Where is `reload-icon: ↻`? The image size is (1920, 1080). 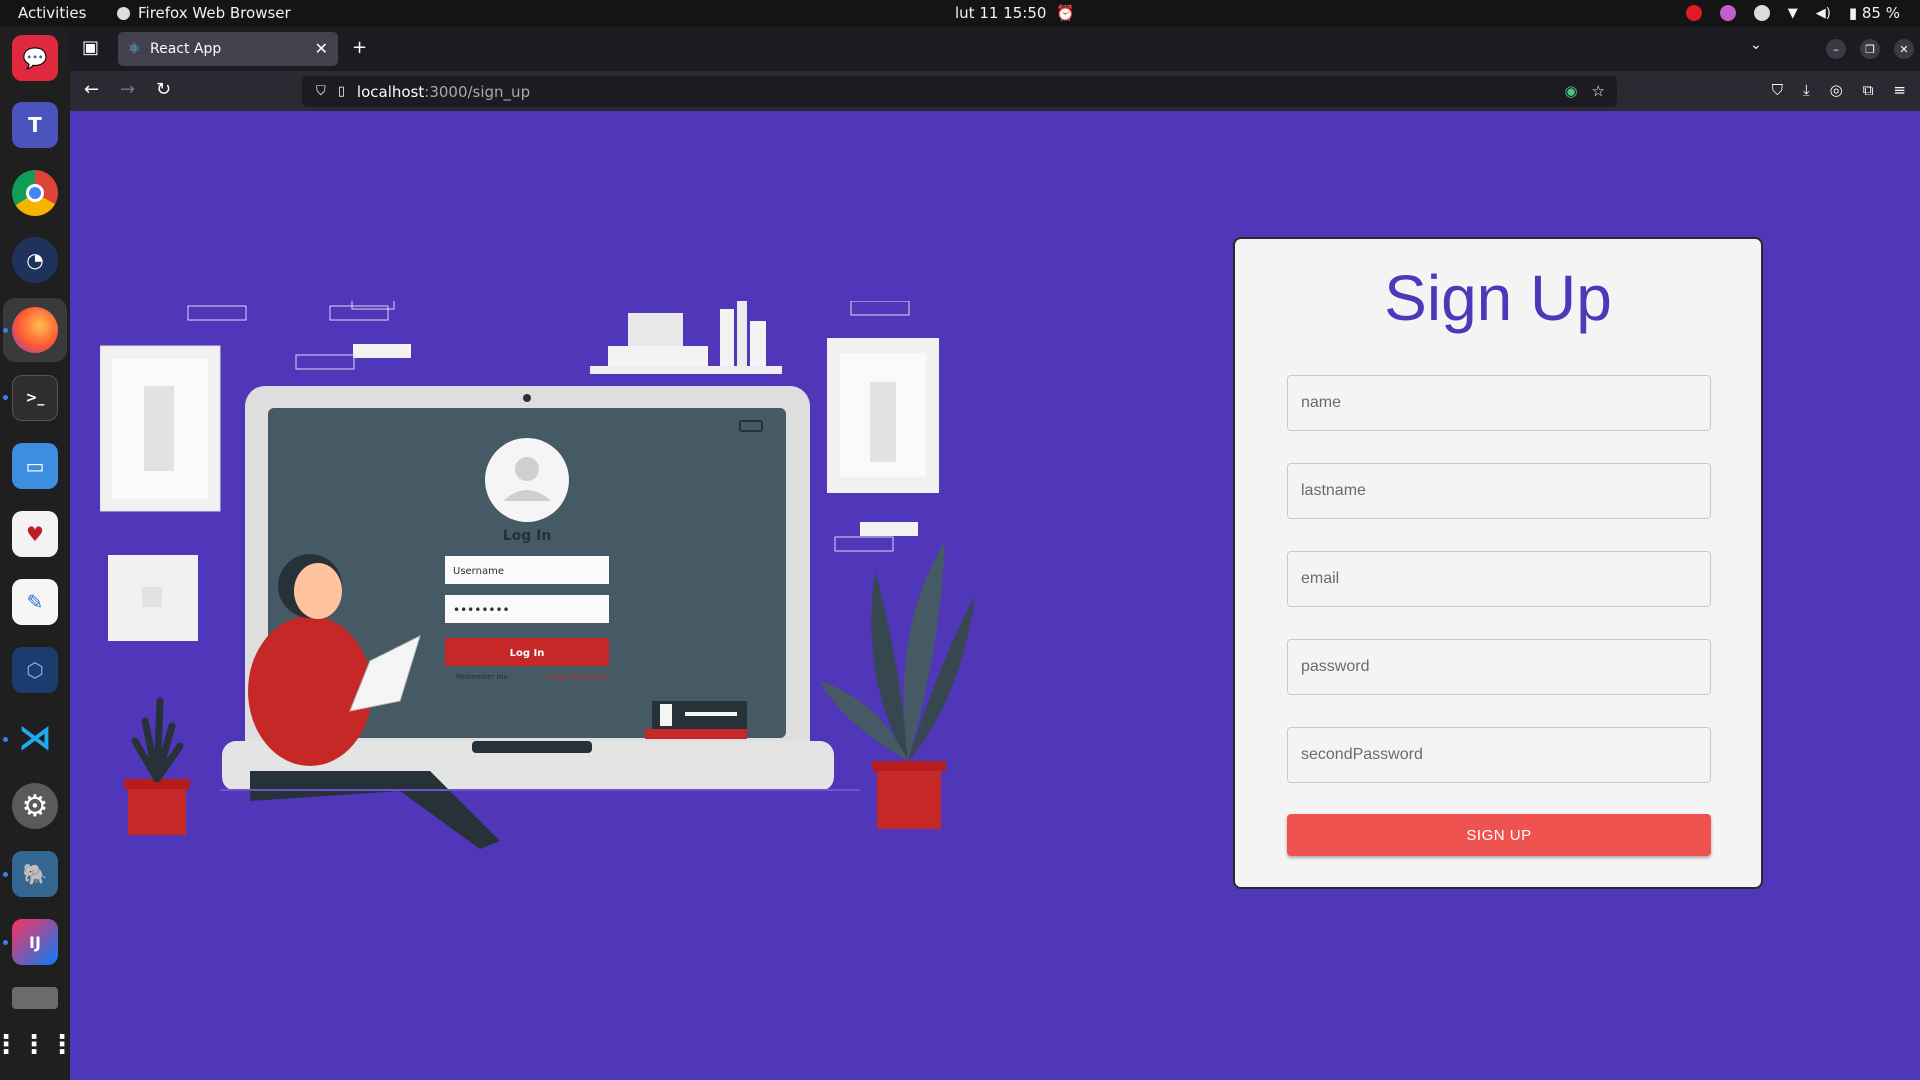
reload-icon: ↻ is located at coordinates (163, 89).